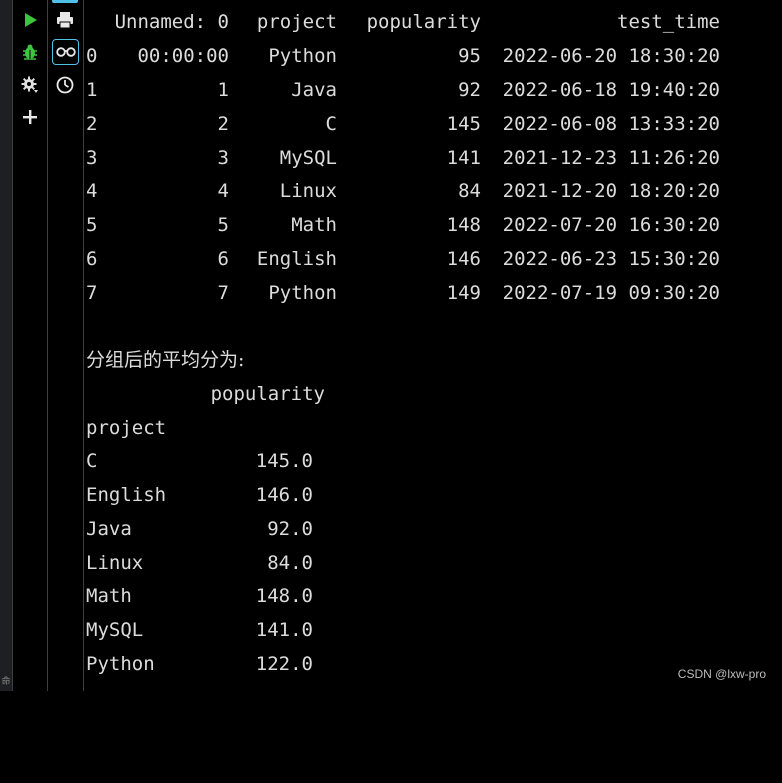  Describe the element at coordinates (6, 682) in the screenshot. I see `edge-label: 命` at that location.